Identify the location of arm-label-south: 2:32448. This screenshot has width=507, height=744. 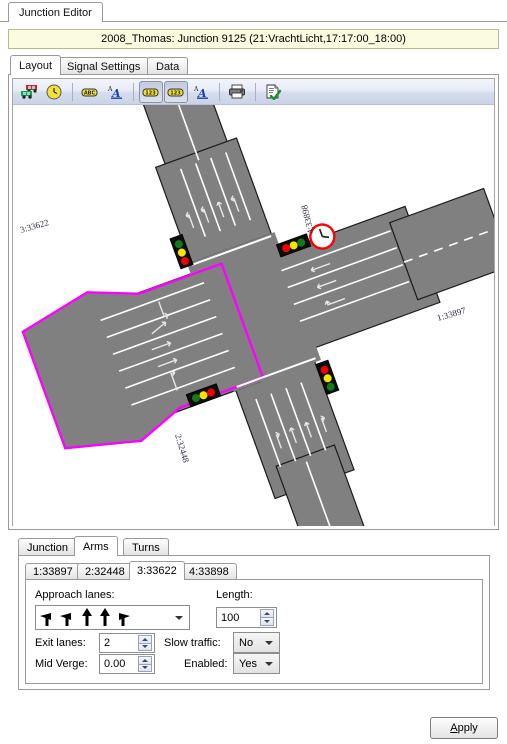
(182, 449).